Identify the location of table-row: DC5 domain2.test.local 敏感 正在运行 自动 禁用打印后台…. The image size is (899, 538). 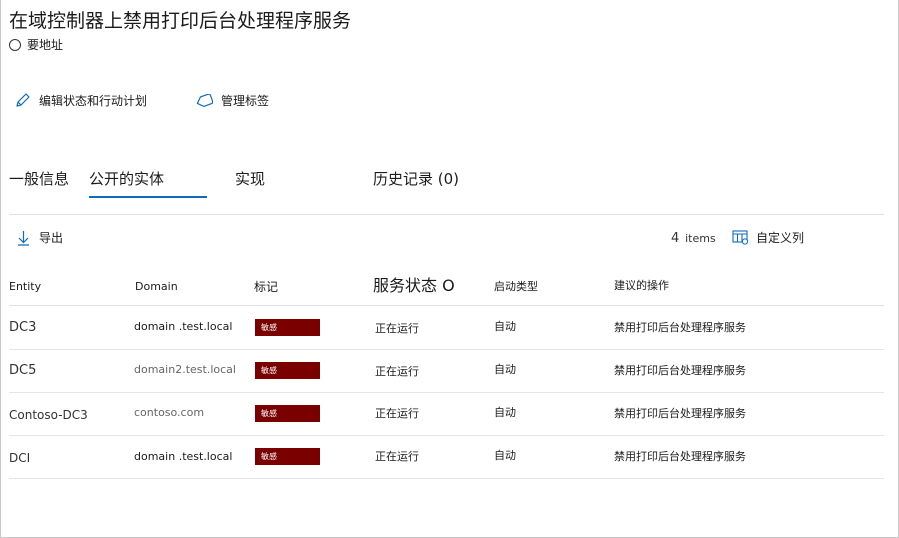
(446, 371).